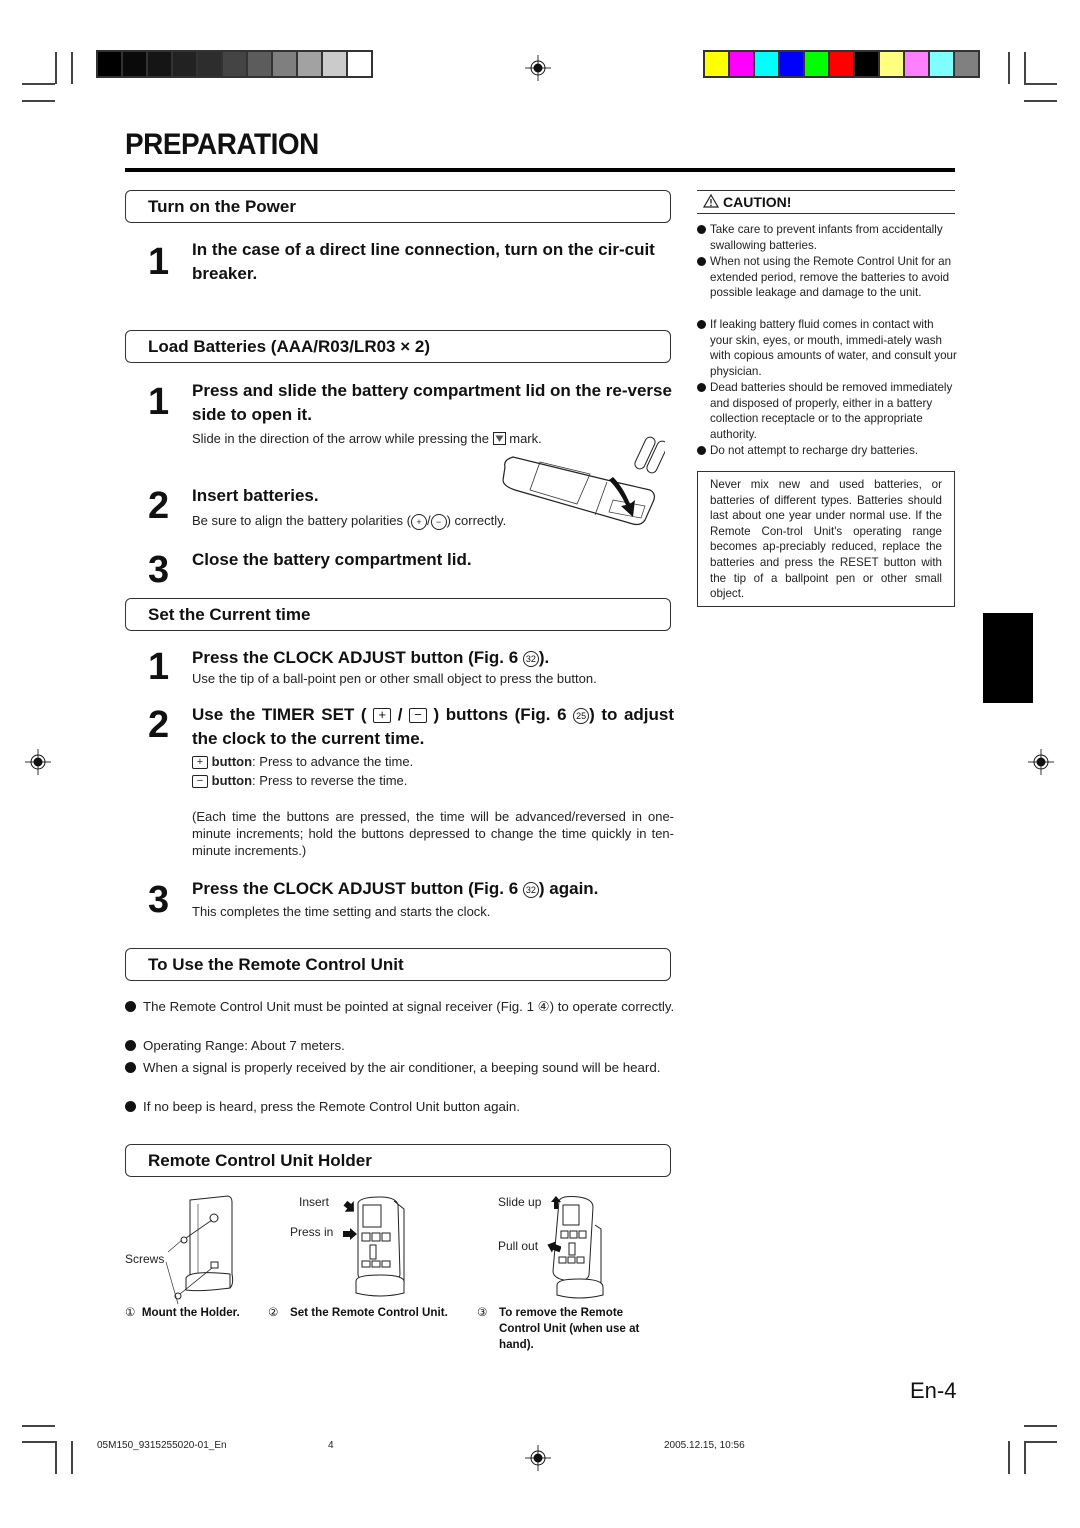 The image size is (1080, 1528). I want to click on page-number: En-4, so click(933, 1390).